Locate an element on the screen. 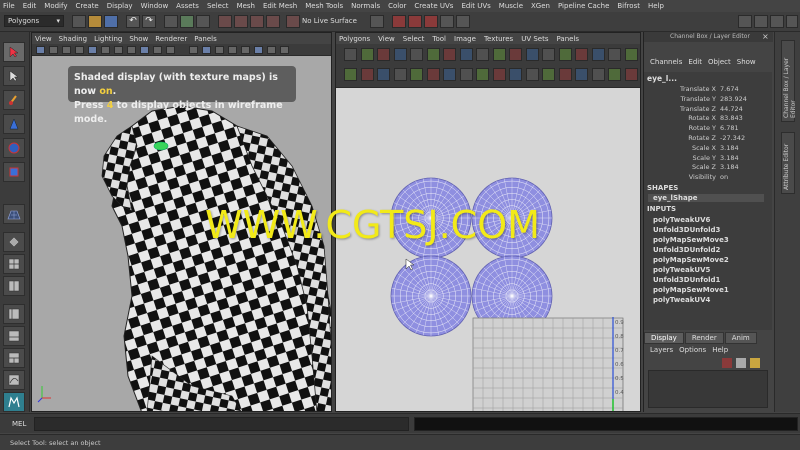  align-max-v-icon is located at coordinates (565, 54).